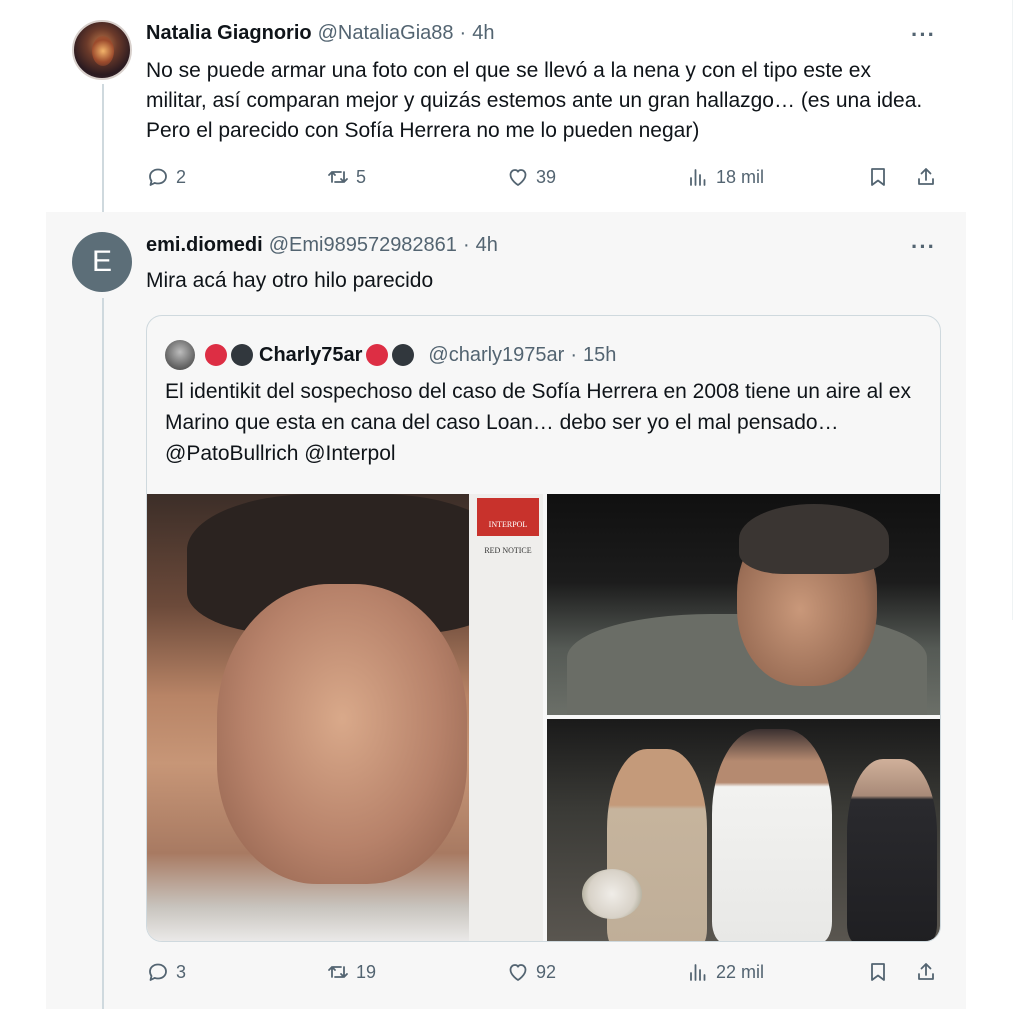 This screenshot has width=1024, height=1009. Describe the element at coordinates (740, 971) in the screenshot. I see `views-count: 22 mil` at that location.